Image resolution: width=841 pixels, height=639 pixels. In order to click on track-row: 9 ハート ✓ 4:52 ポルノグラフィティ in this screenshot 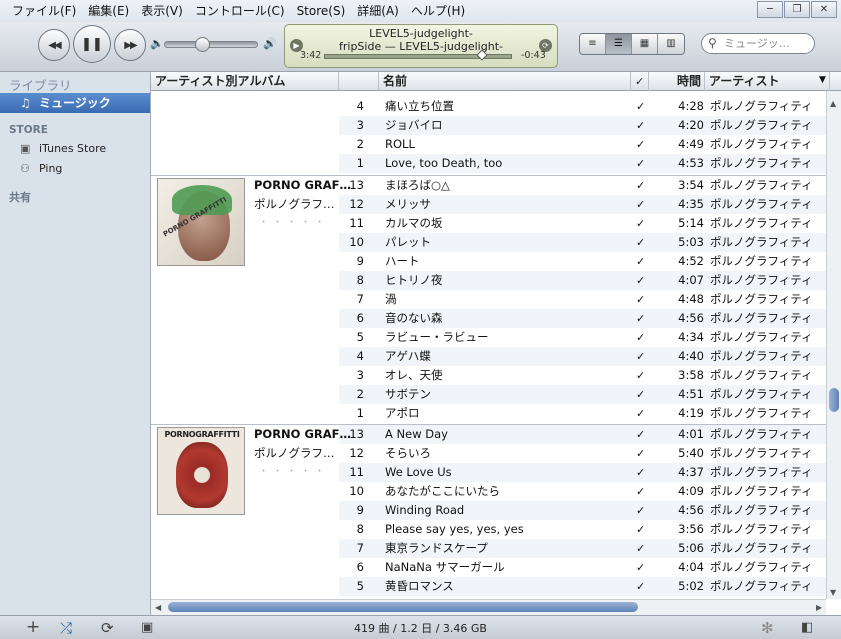, I will do `click(582, 261)`.